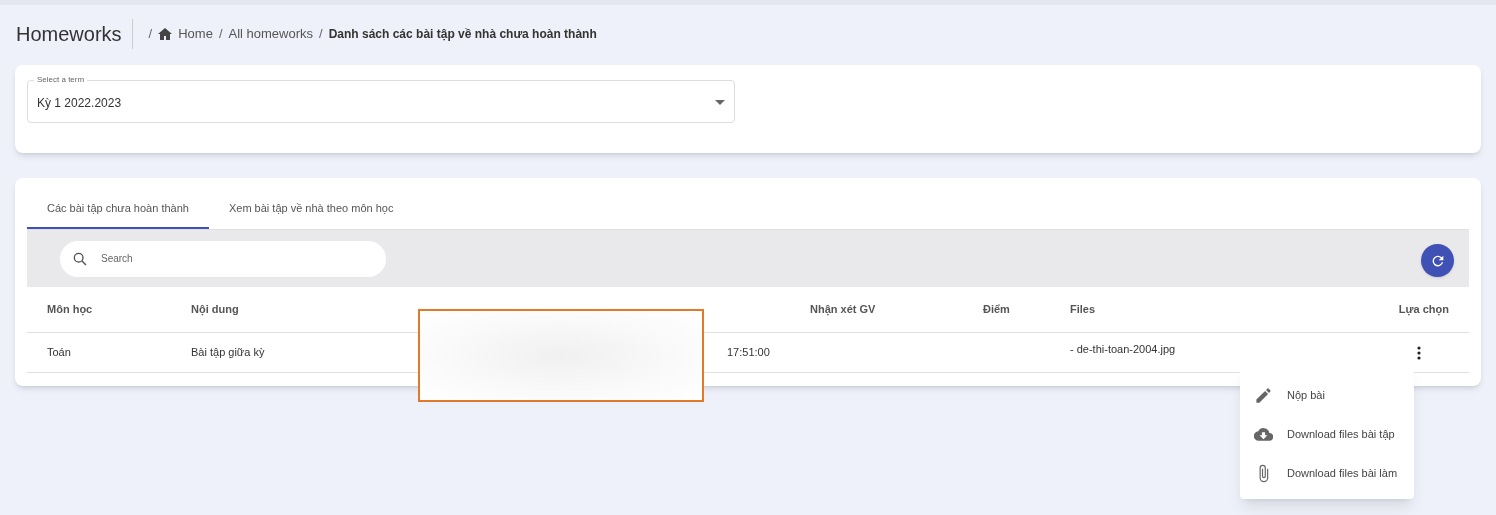 The image size is (1496, 515). I want to click on dropdown-caret-icon, so click(720, 102).